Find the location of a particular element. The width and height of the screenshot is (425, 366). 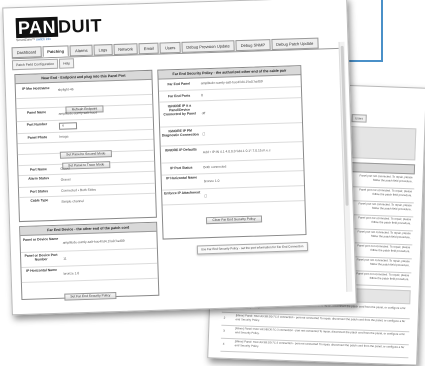

tab-logs: Logs is located at coordinates (103, 50).